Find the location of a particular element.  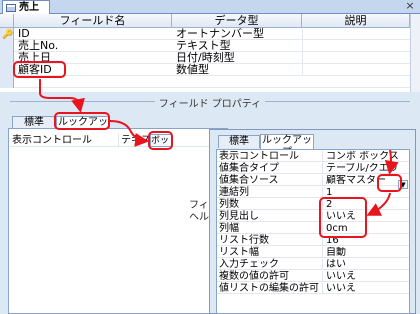

arrow-to-values is located at coordinates (378, 204).